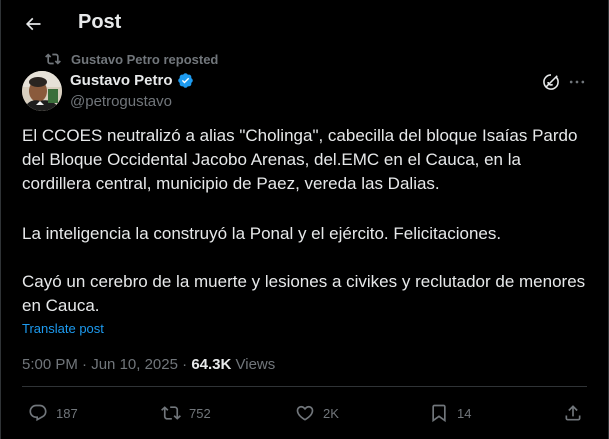 The image size is (609, 439). I want to click on share-button, so click(573, 413).